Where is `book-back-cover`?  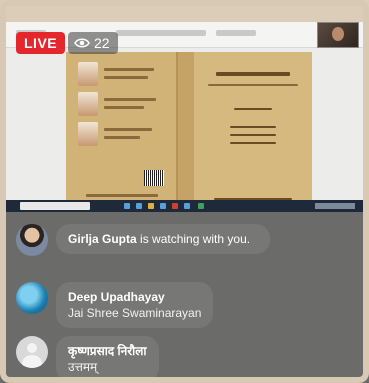
book-back-cover is located at coordinates (122, 126).